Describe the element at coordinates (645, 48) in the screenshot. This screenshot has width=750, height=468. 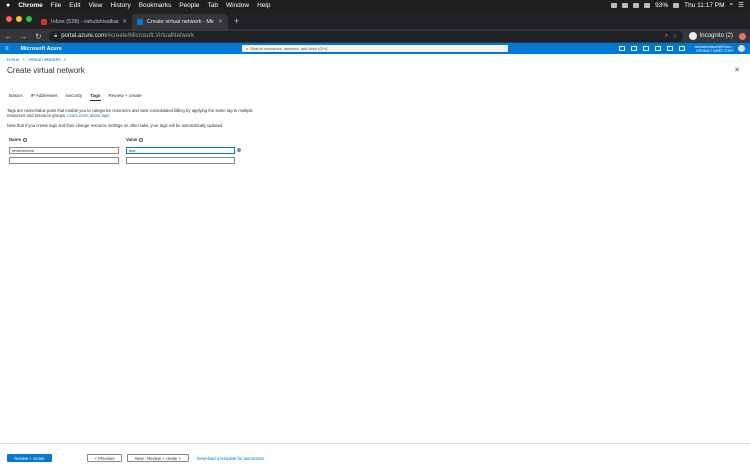
I see `notifications-icon` at that location.